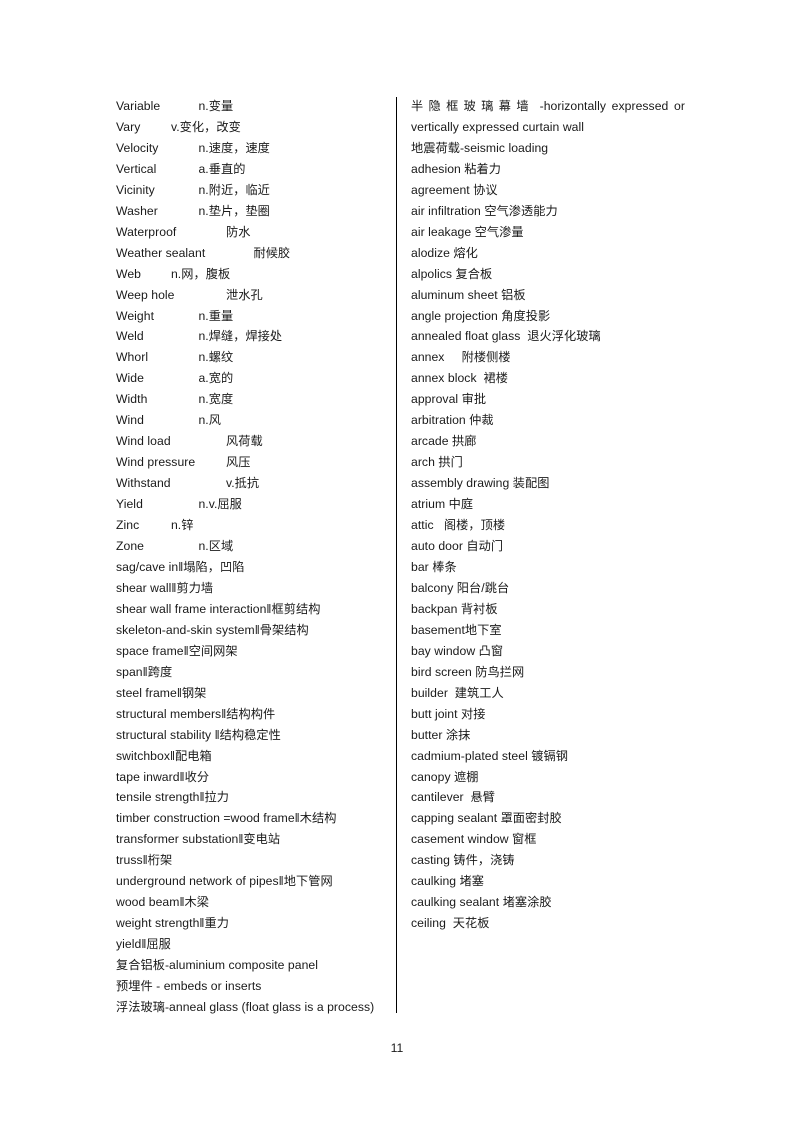 Image resolution: width=794 pixels, height=1123 pixels. Describe the element at coordinates (193, 210) in the screenshot. I see `glossary-entry: Washer n.垫片，垫圈` at that location.